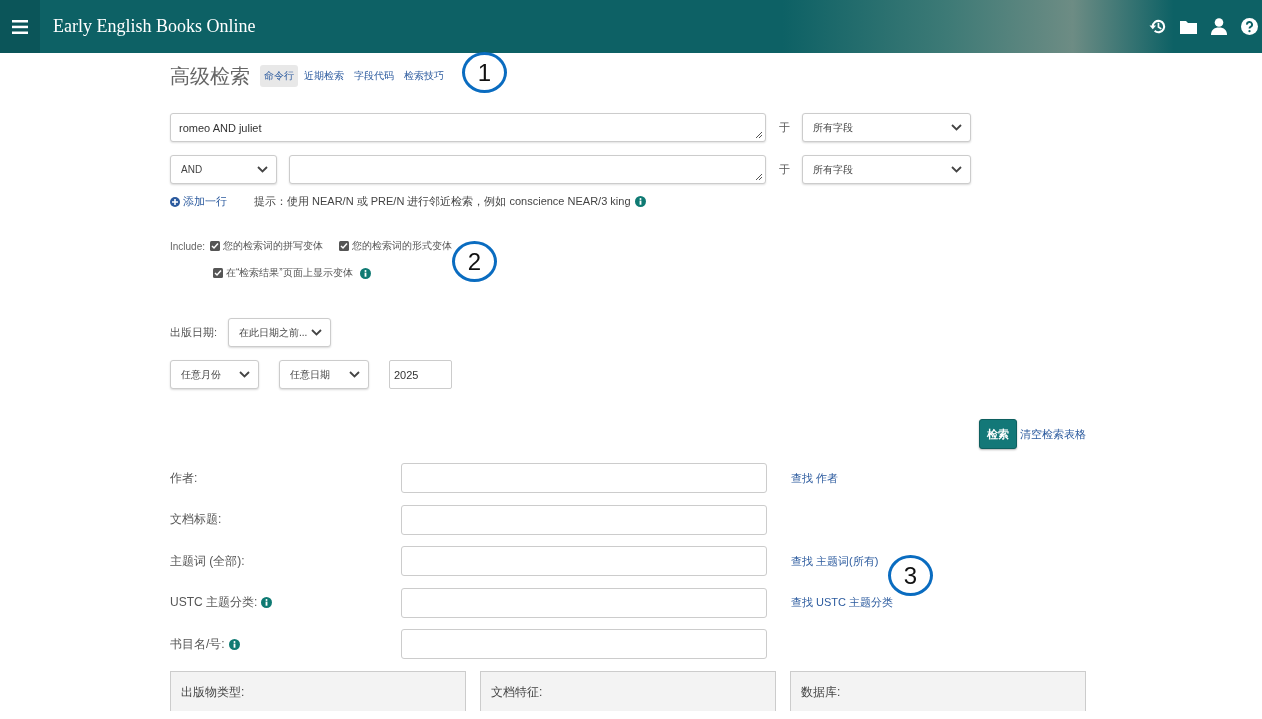 The width and height of the screenshot is (1262, 719). Describe the element at coordinates (188, 246) in the screenshot. I see `include-label: Include:` at that location.